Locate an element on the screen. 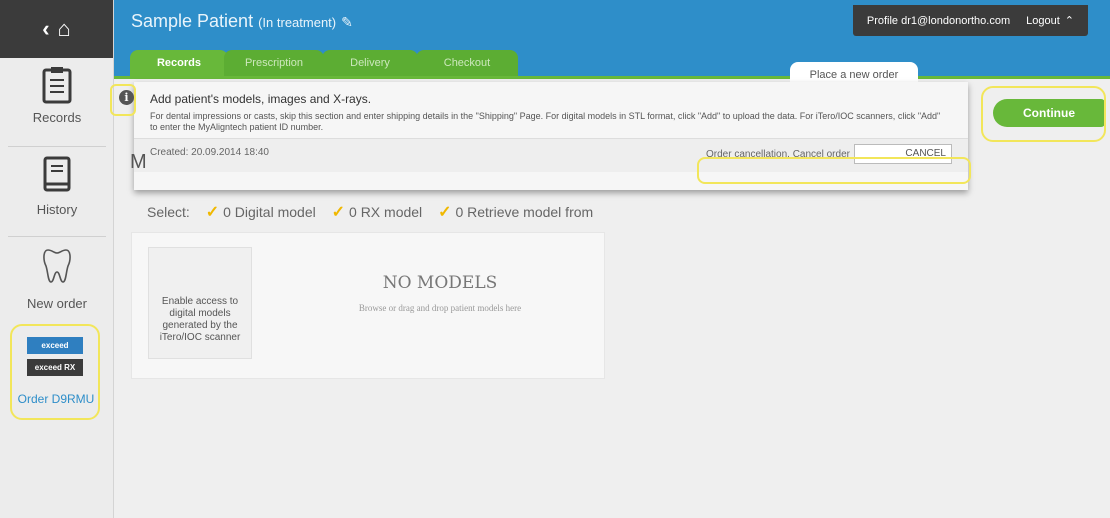  tab-checkout: Checkout is located at coordinates (467, 63).